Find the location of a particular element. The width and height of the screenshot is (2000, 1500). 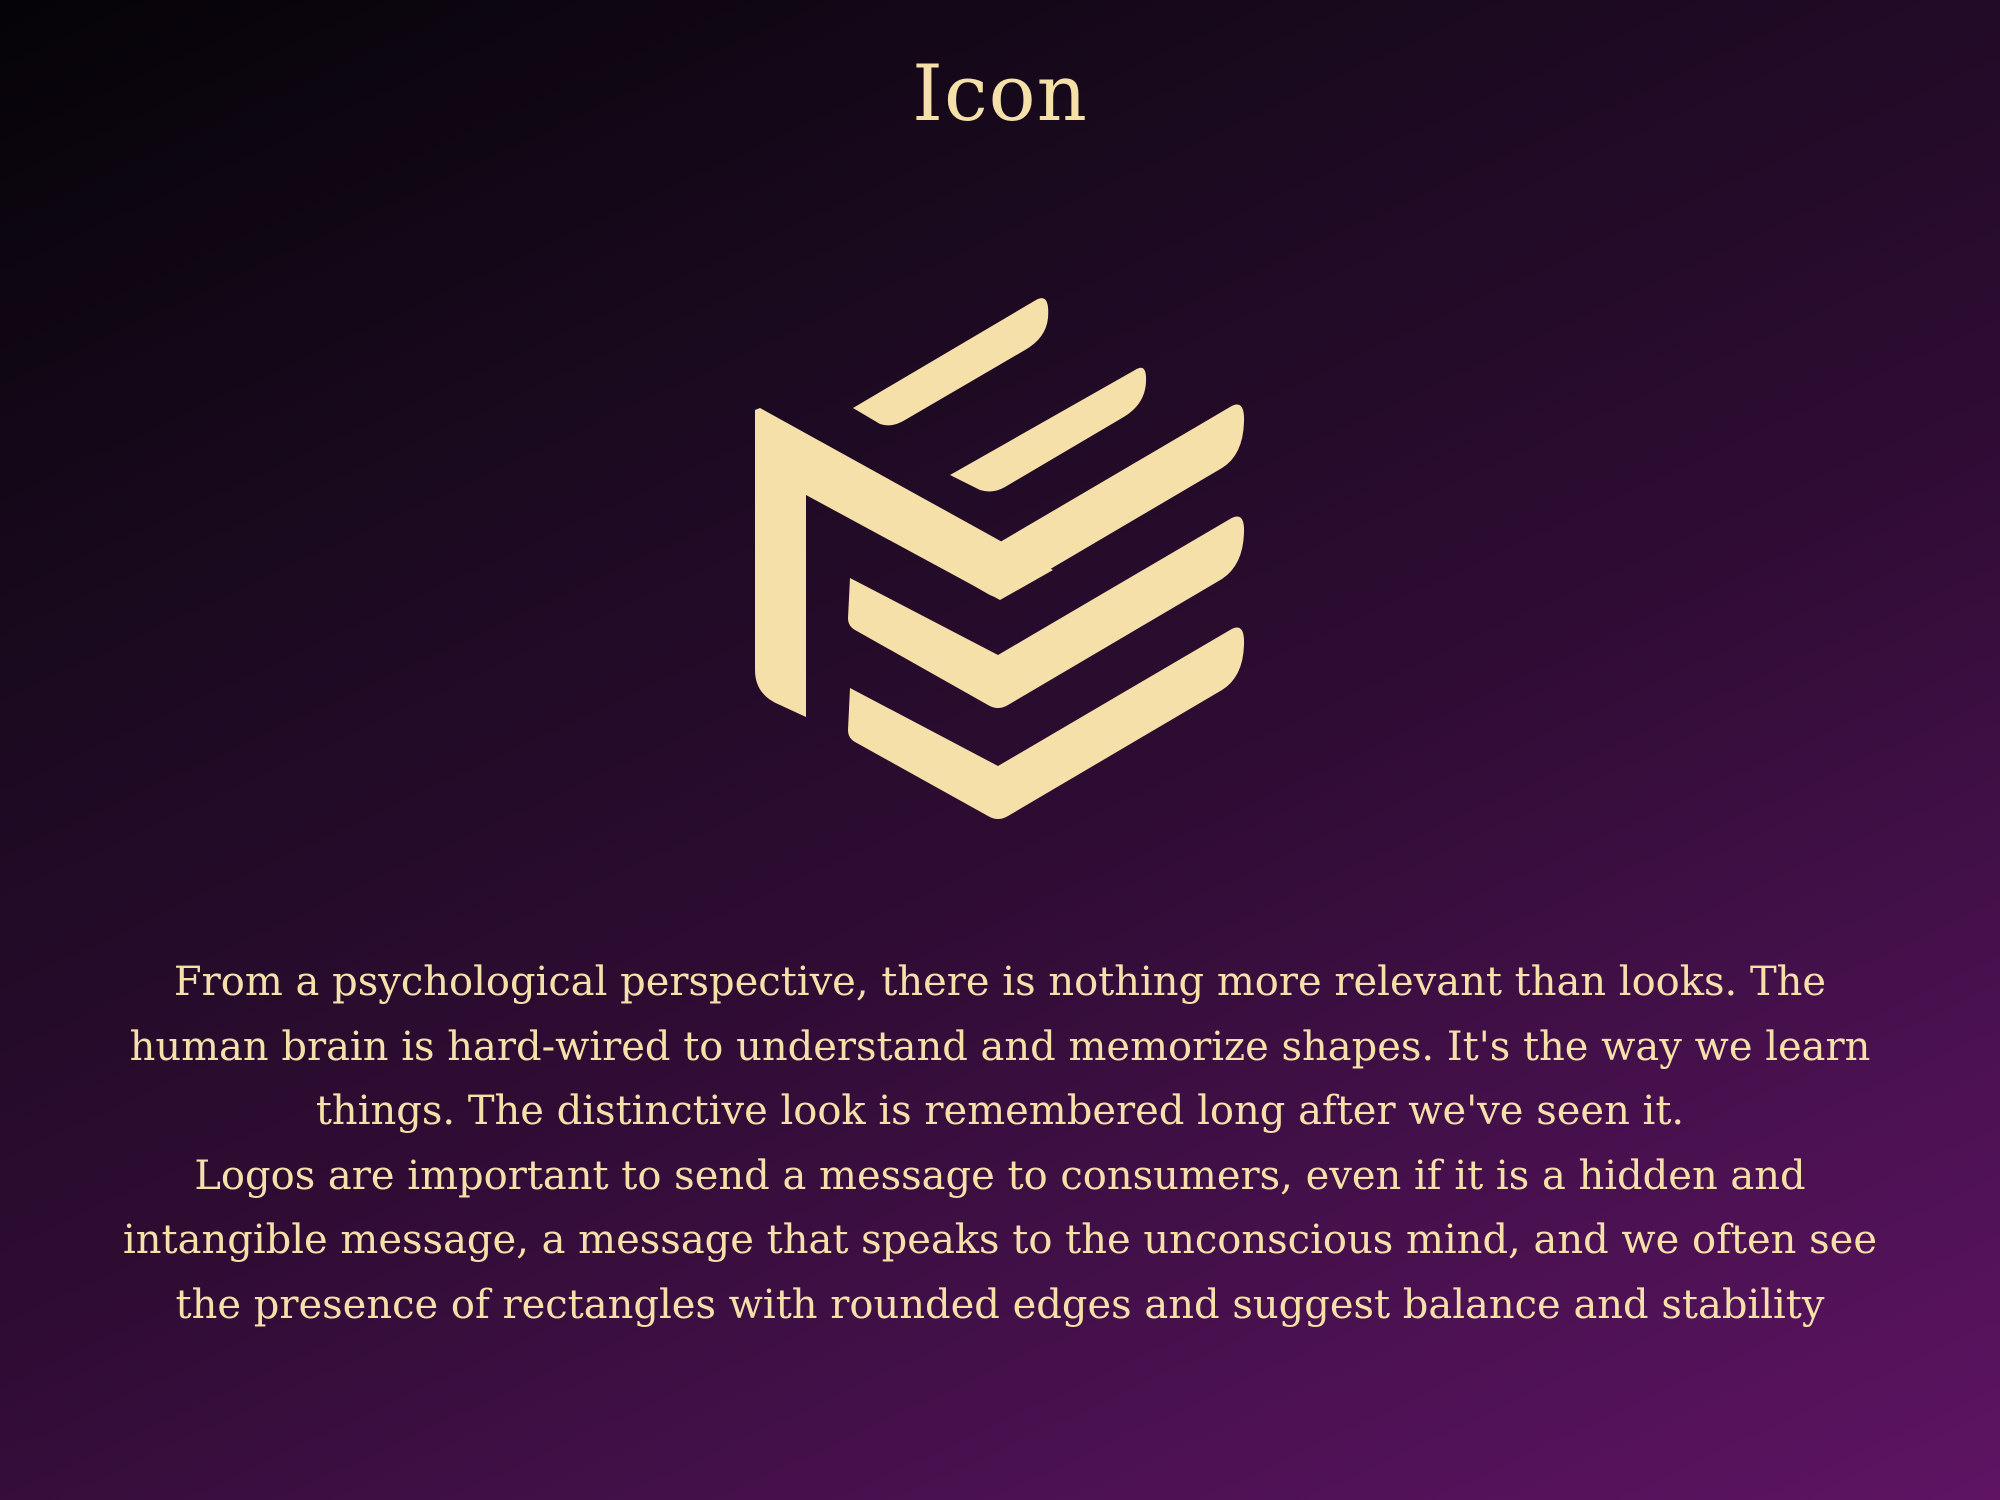

brand-logo-icon is located at coordinates (1000, 565).